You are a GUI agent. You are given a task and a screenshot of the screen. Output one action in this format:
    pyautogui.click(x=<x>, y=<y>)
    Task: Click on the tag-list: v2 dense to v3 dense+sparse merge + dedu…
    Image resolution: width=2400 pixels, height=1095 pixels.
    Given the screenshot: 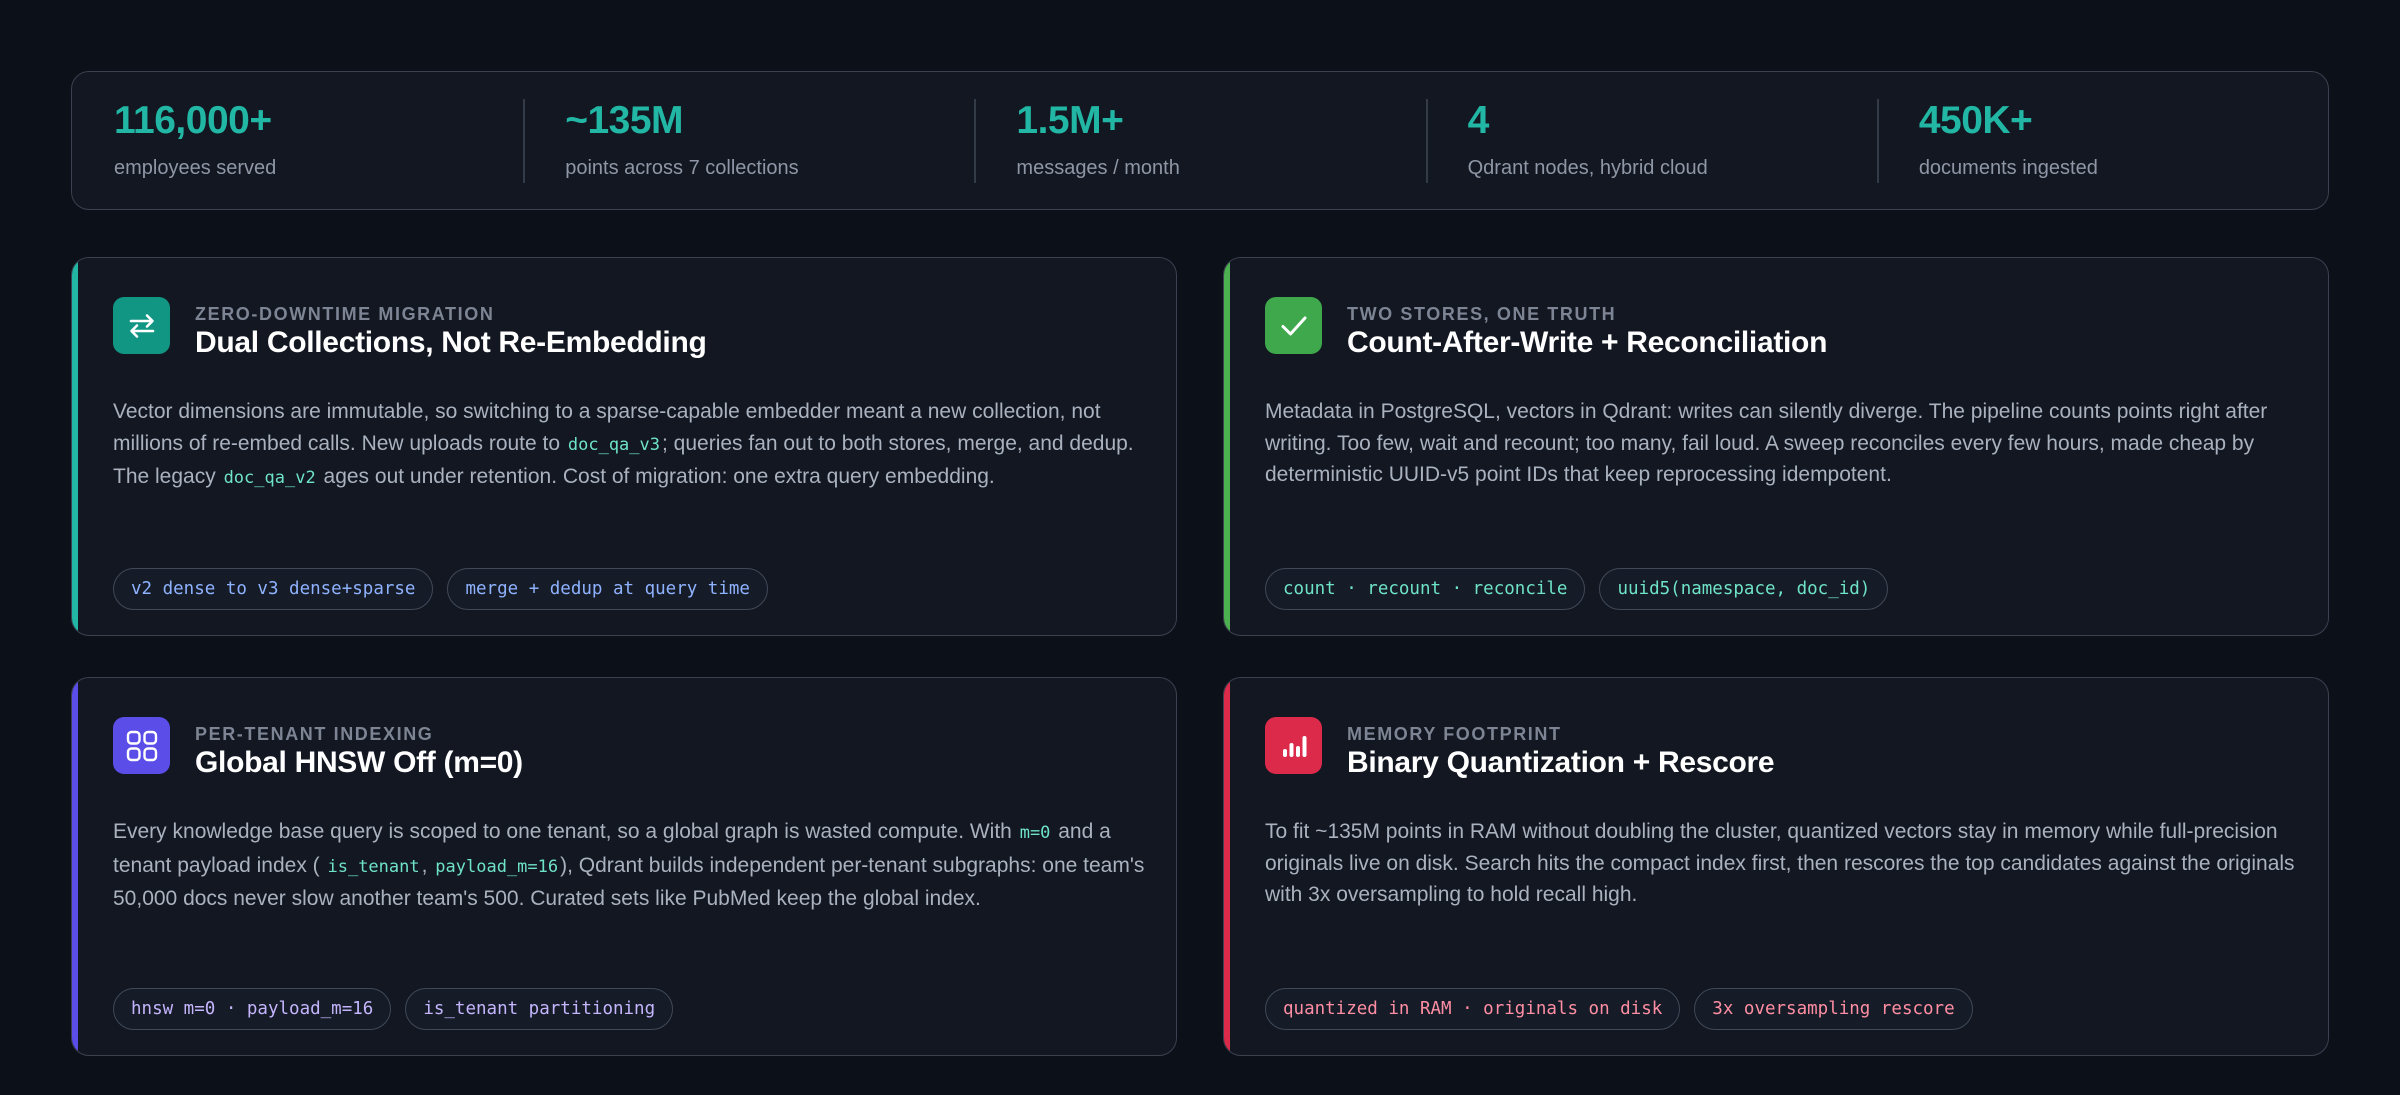 What is the action you would take?
    pyautogui.click(x=440, y=589)
    